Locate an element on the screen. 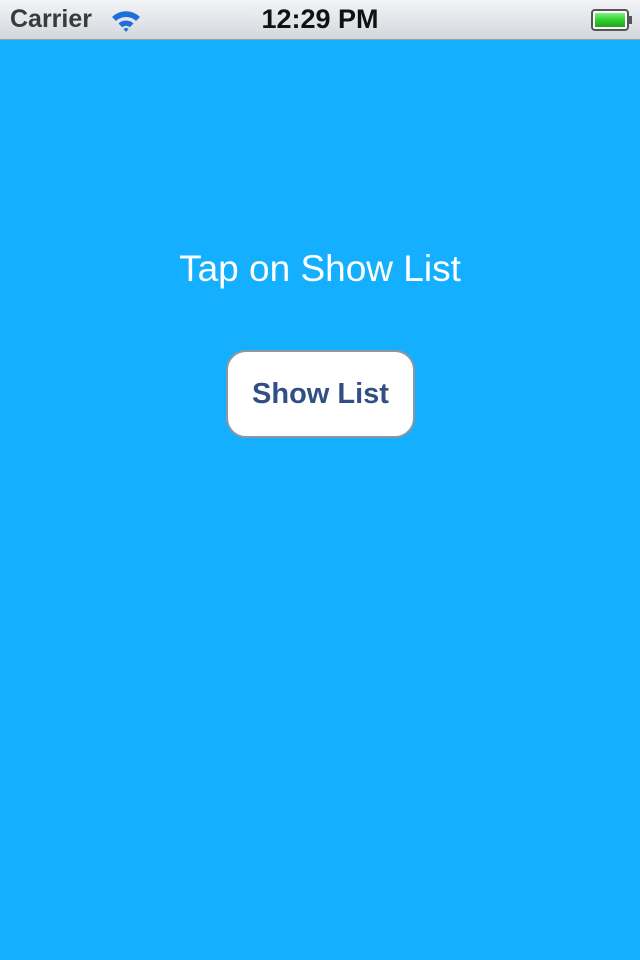  status-bar: Carrier 12:29 PM is located at coordinates (320, 20).